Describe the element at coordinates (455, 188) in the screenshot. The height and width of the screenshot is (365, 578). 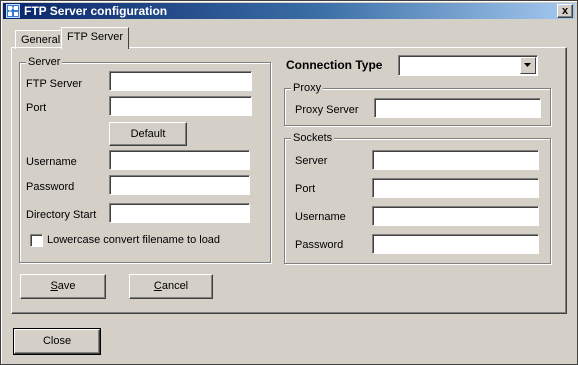
I see `socket-port-input` at that location.